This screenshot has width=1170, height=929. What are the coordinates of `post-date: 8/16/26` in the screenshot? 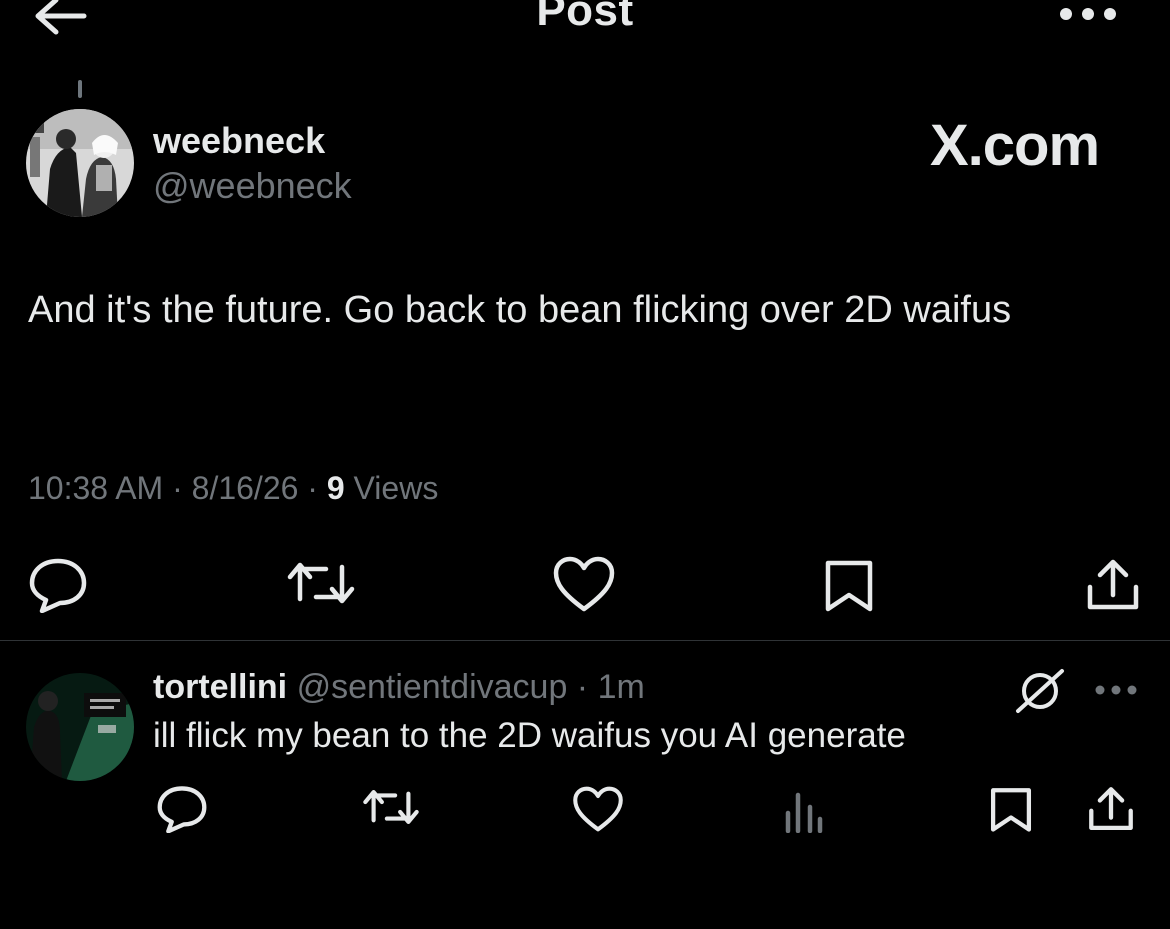 It's located at (245, 488).